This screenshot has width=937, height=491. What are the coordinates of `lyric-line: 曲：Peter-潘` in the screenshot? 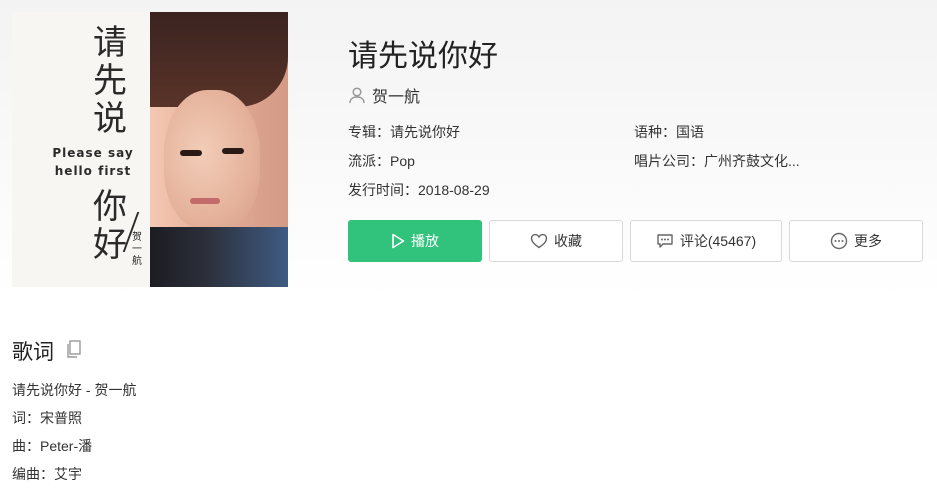 It's located at (52, 446).